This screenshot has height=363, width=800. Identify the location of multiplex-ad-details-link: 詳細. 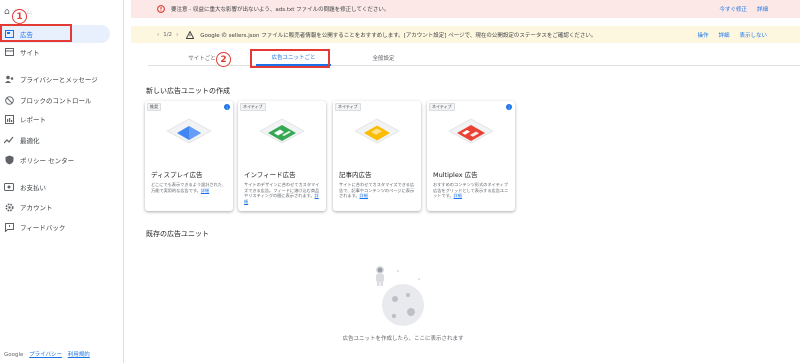
(458, 195).